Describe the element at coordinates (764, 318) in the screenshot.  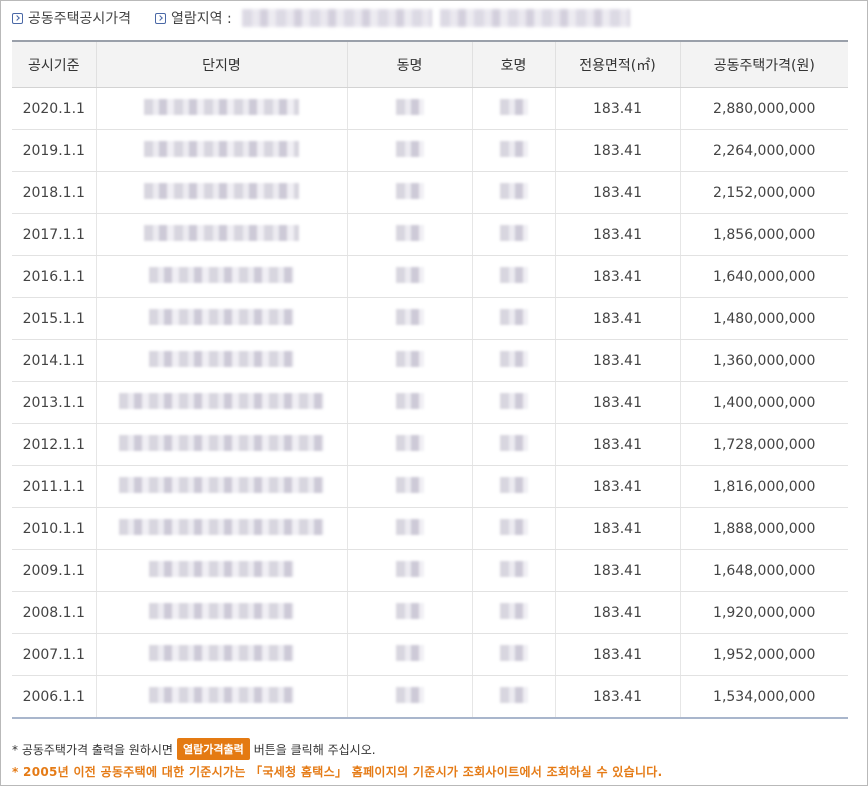
I see `cell-price: 1,480,000,000` at that location.